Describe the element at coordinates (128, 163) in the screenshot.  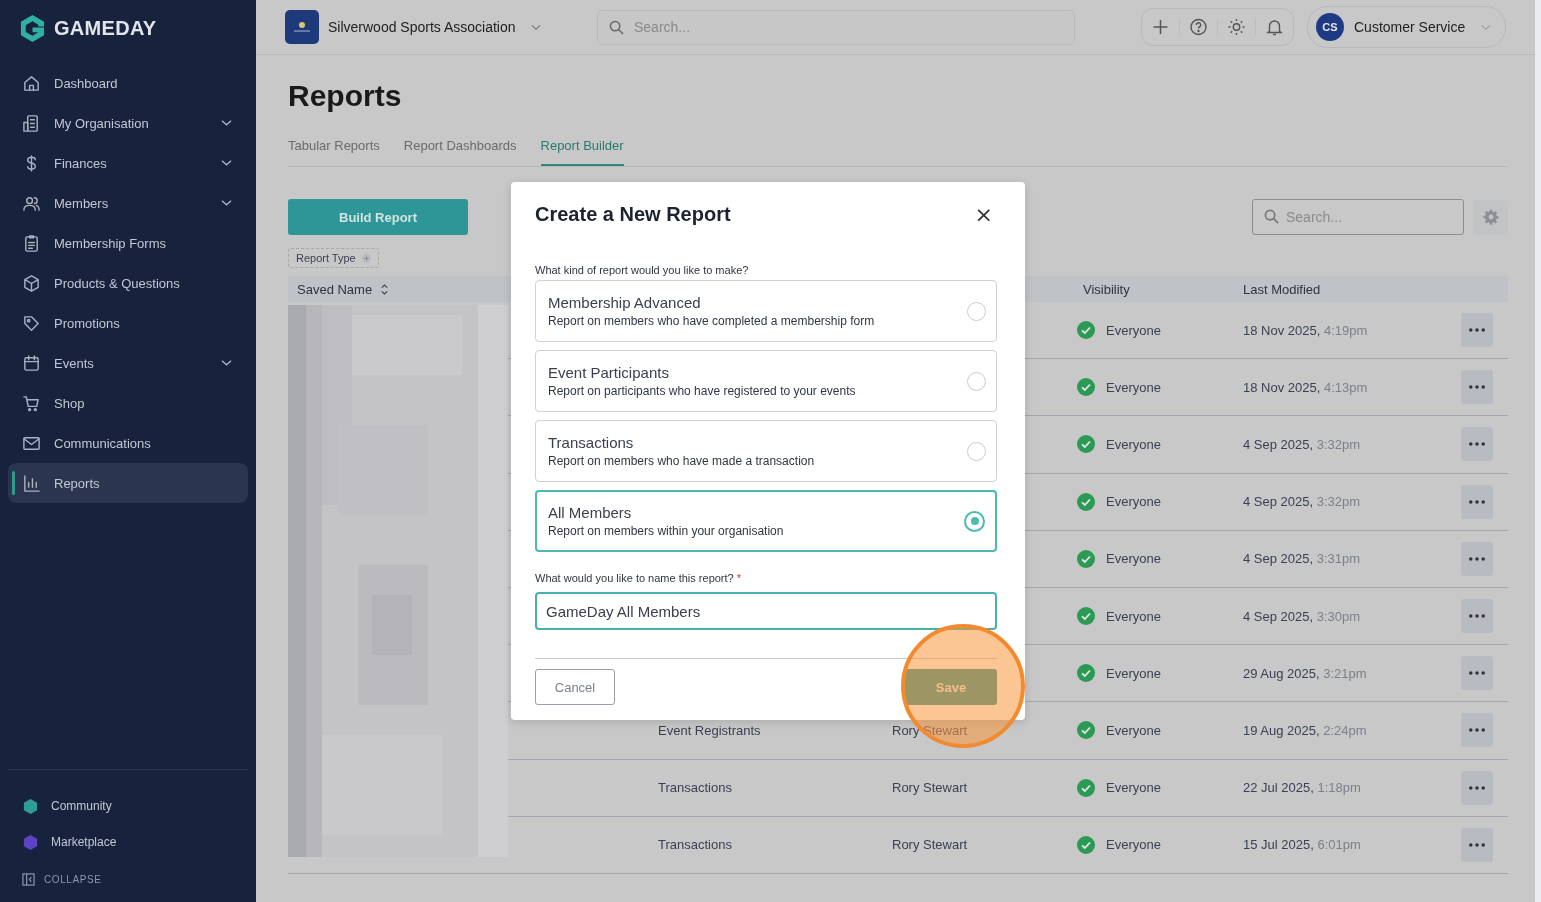
I see `sidebar-item: Finances` at that location.